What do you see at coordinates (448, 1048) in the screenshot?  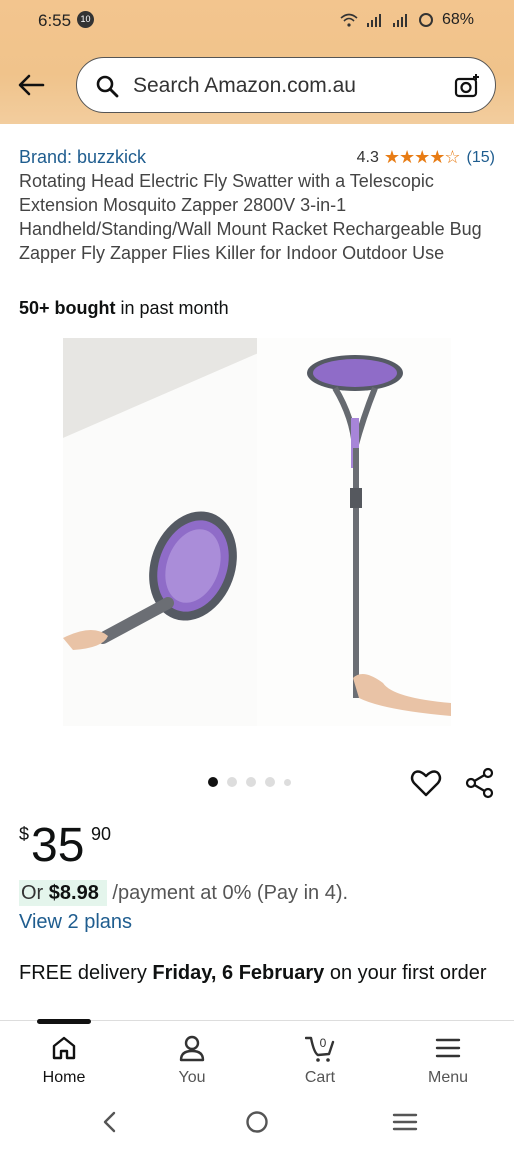 I see `menu-icon` at bounding box center [448, 1048].